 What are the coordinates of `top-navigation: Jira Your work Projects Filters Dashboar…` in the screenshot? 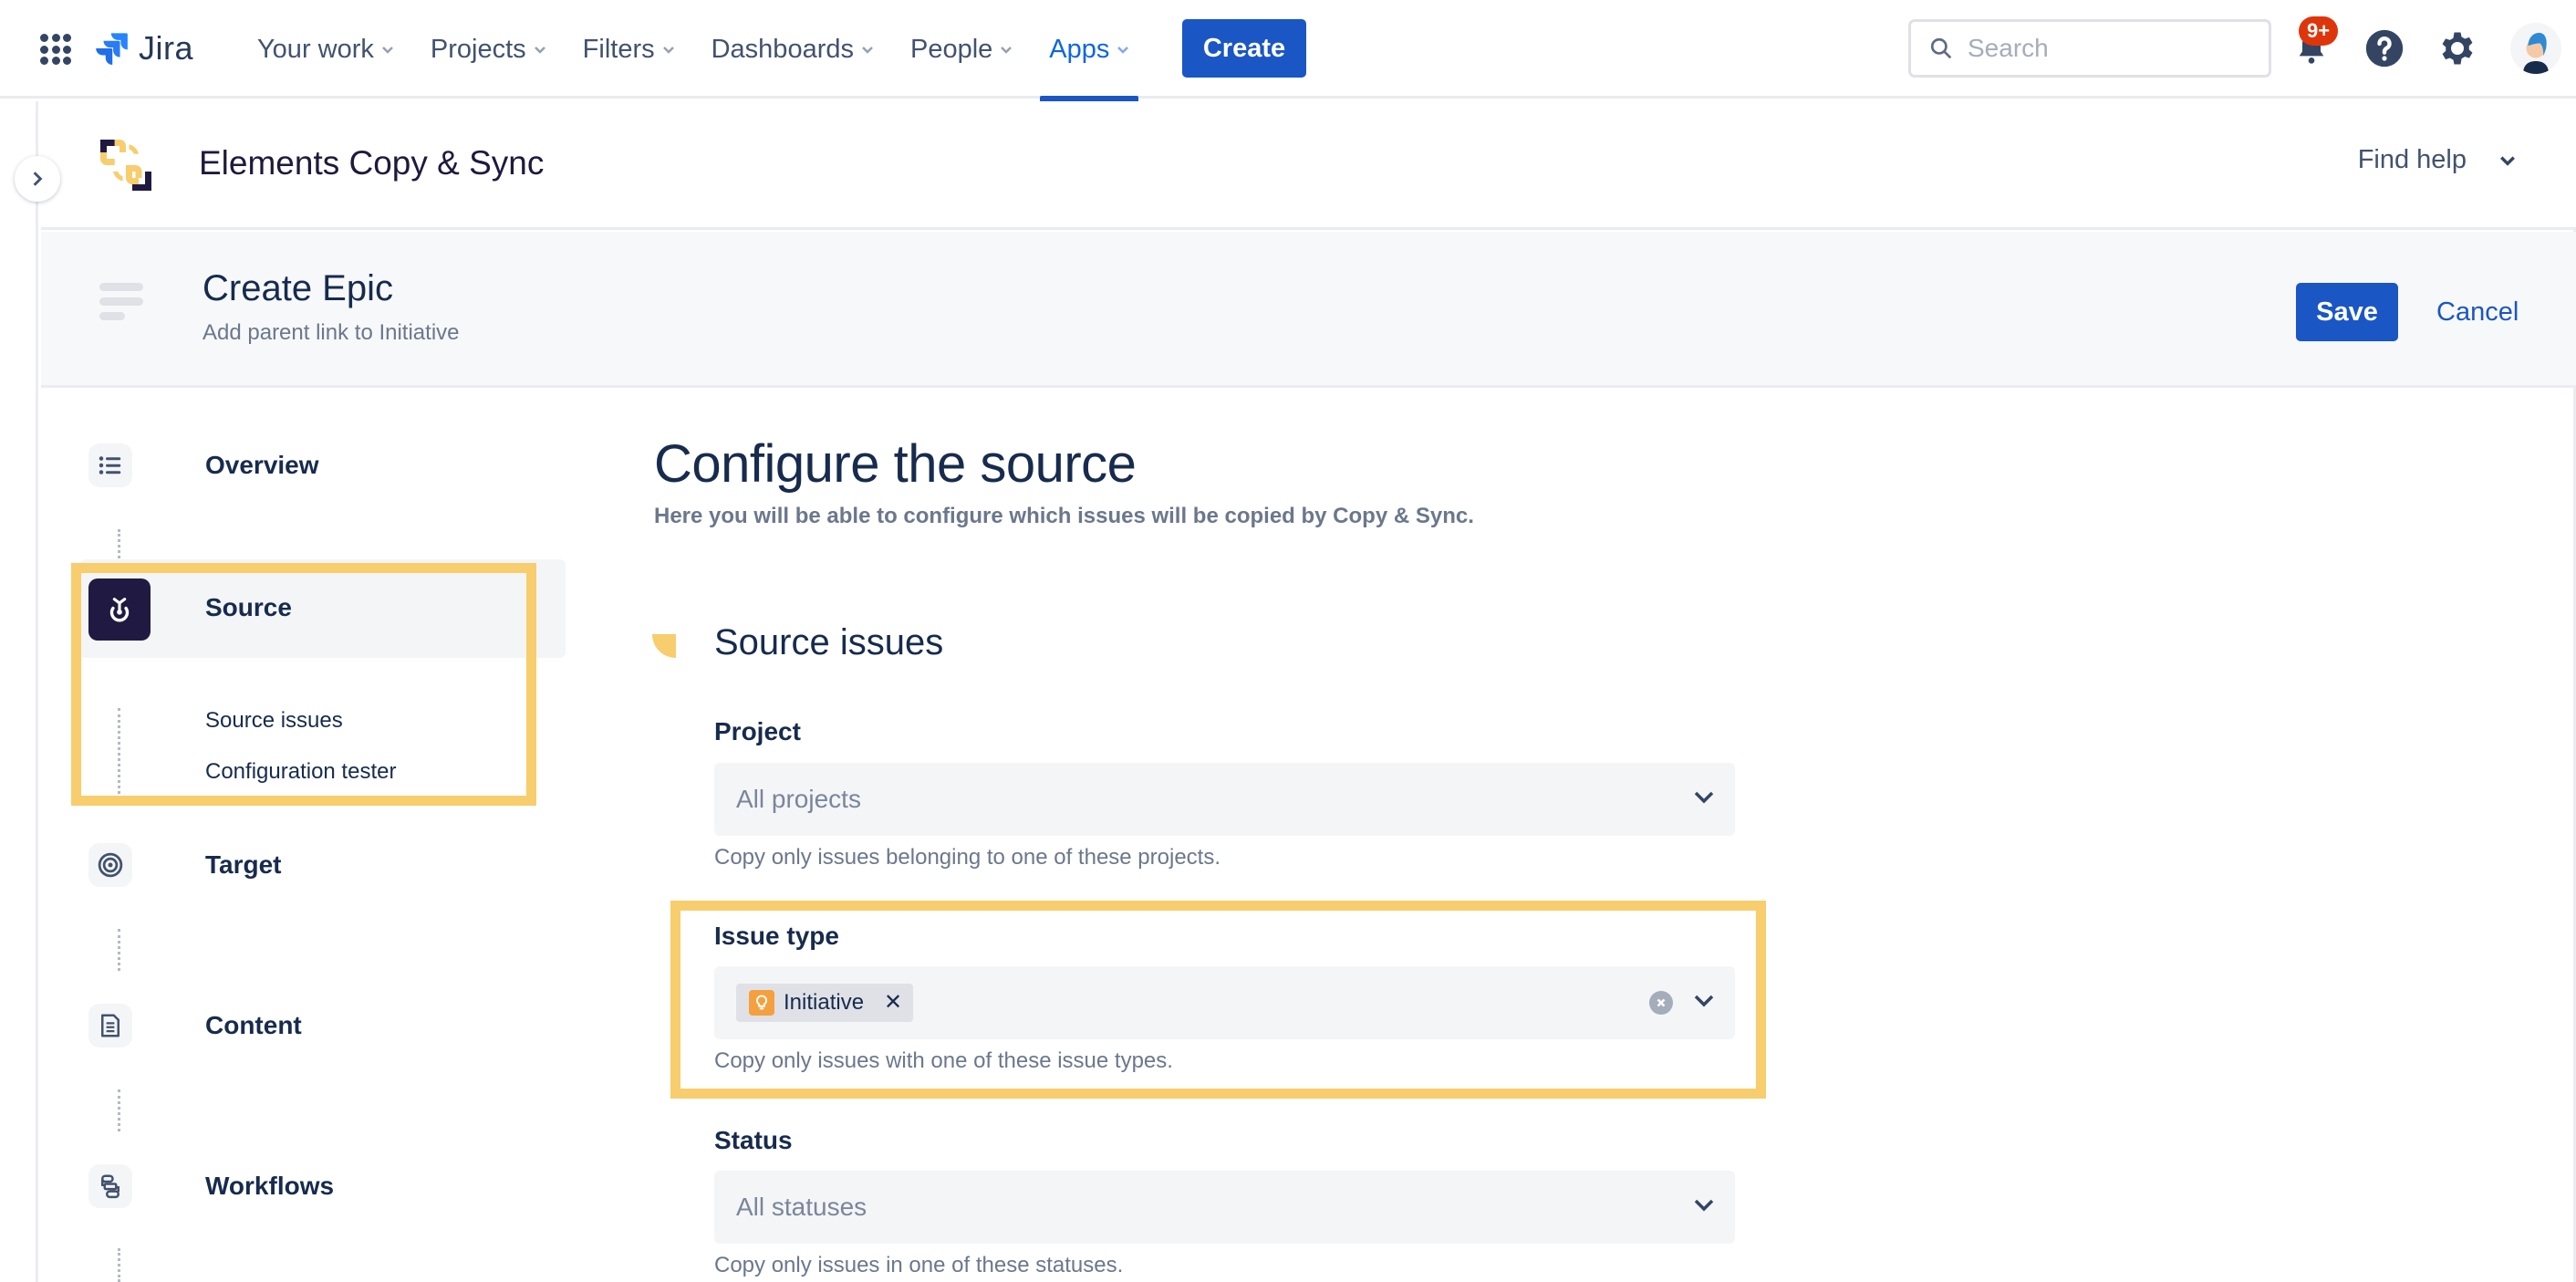 It's located at (1288, 51).